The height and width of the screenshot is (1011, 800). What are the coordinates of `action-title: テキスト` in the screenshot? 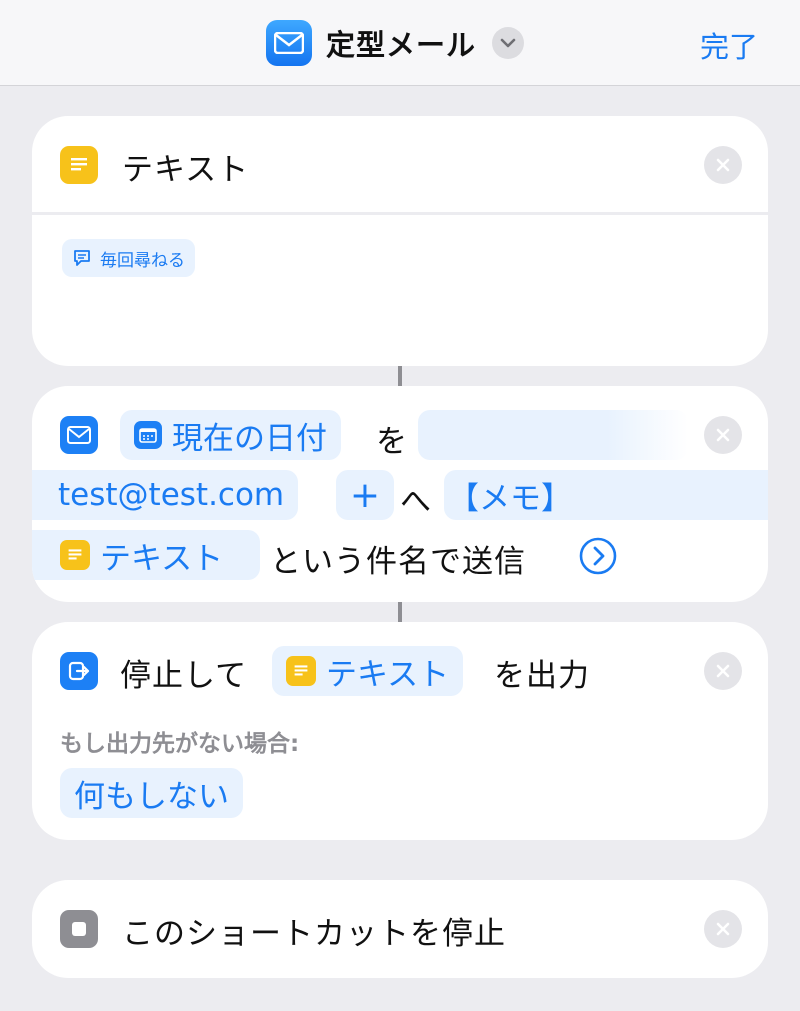 It's located at (186, 170).